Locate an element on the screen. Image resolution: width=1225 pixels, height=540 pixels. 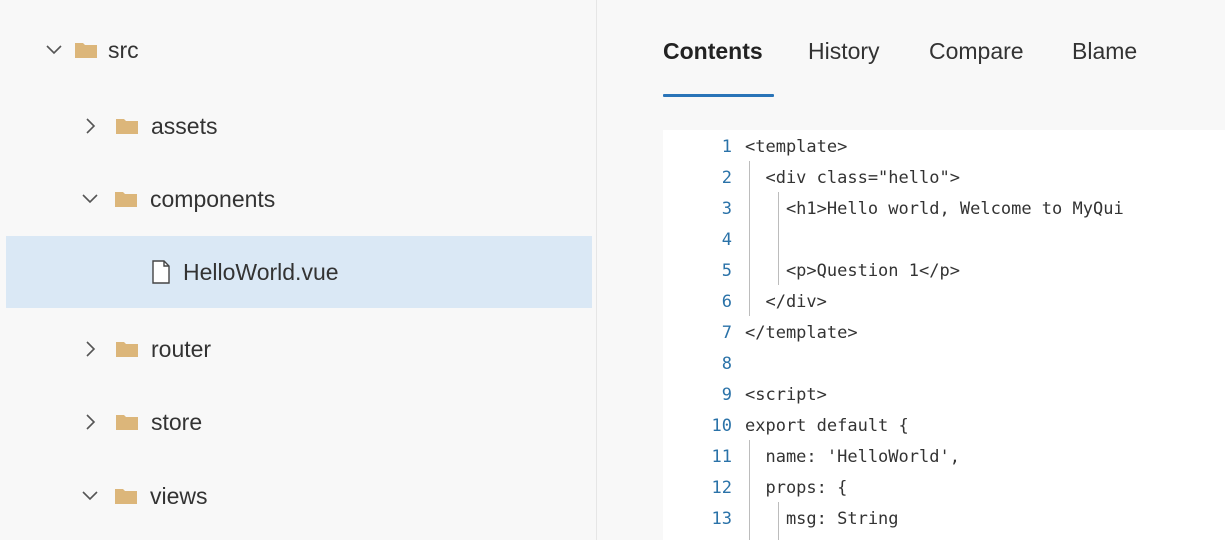
tree-item-components: components is located at coordinates (299, 199).